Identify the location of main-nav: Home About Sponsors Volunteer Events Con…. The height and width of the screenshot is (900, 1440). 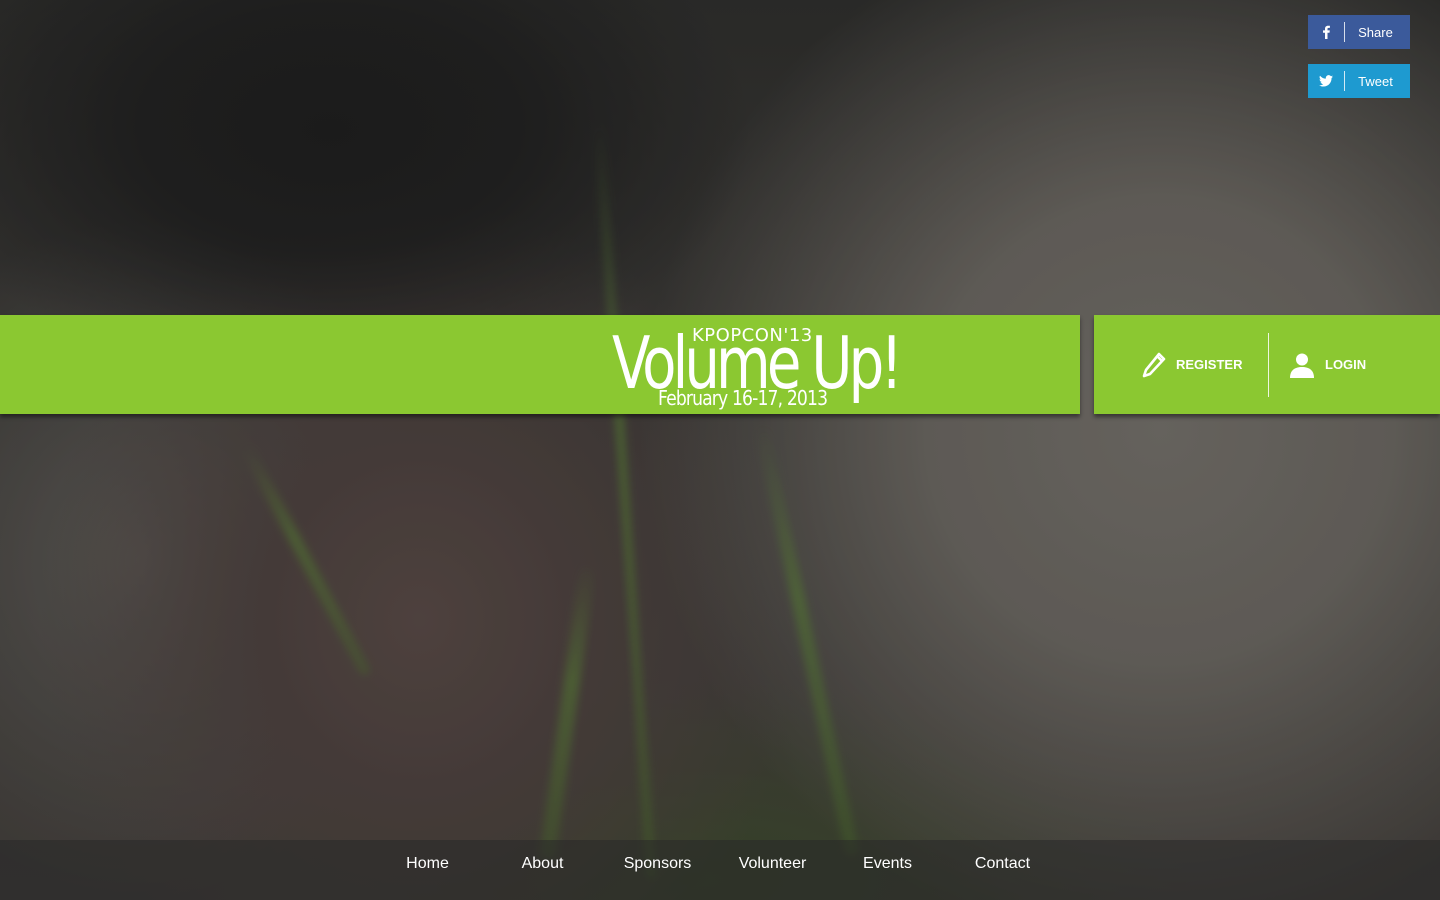
(720, 870).